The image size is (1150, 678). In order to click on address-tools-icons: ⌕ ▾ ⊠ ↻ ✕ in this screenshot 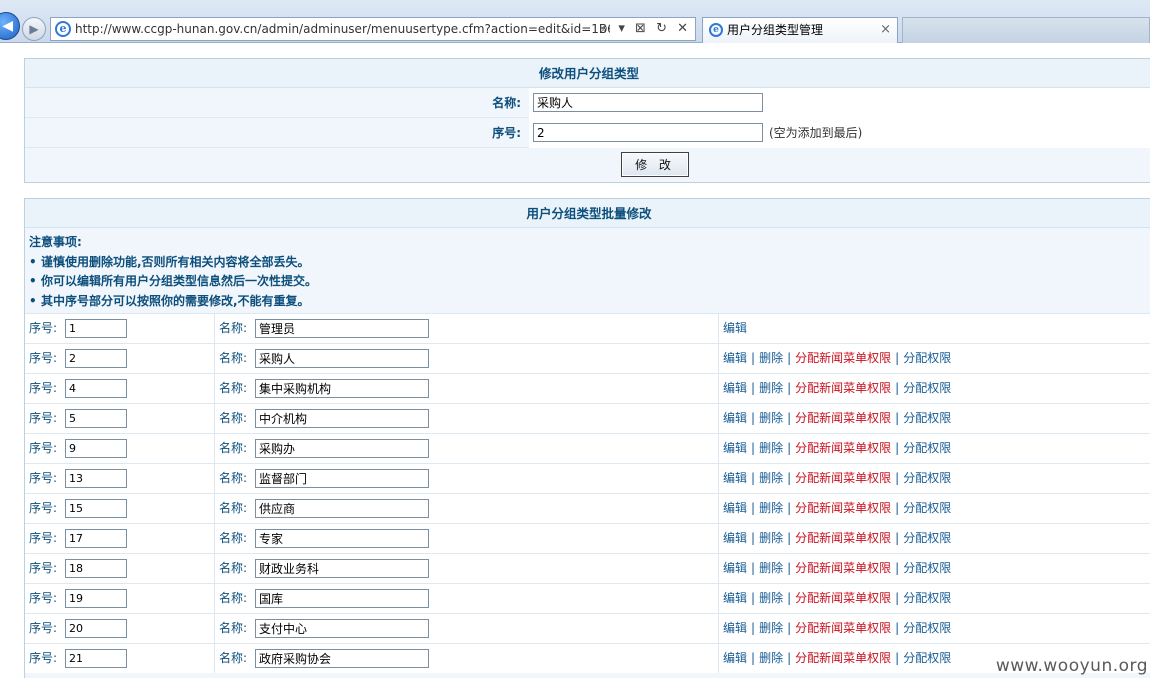, I will do `click(646, 29)`.